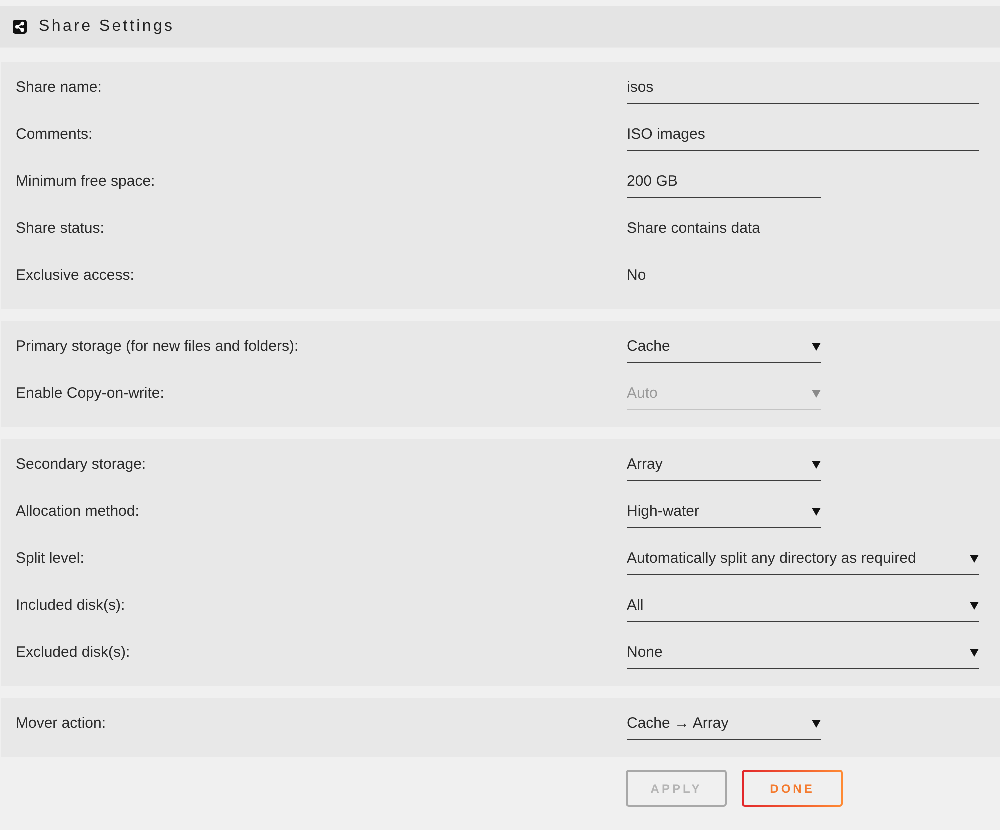  Describe the element at coordinates (78, 512) in the screenshot. I see `field-label: Allocation method:` at that location.